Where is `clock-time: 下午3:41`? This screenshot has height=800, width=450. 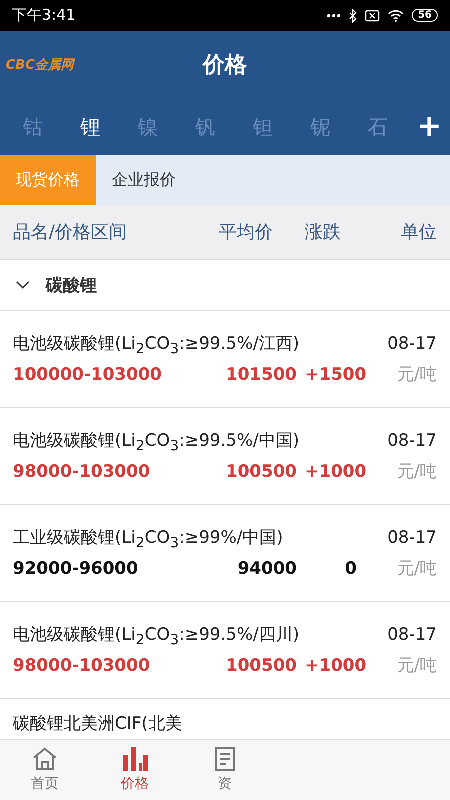 clock-time: 下午3:41 is located at coordinates (44, 15).